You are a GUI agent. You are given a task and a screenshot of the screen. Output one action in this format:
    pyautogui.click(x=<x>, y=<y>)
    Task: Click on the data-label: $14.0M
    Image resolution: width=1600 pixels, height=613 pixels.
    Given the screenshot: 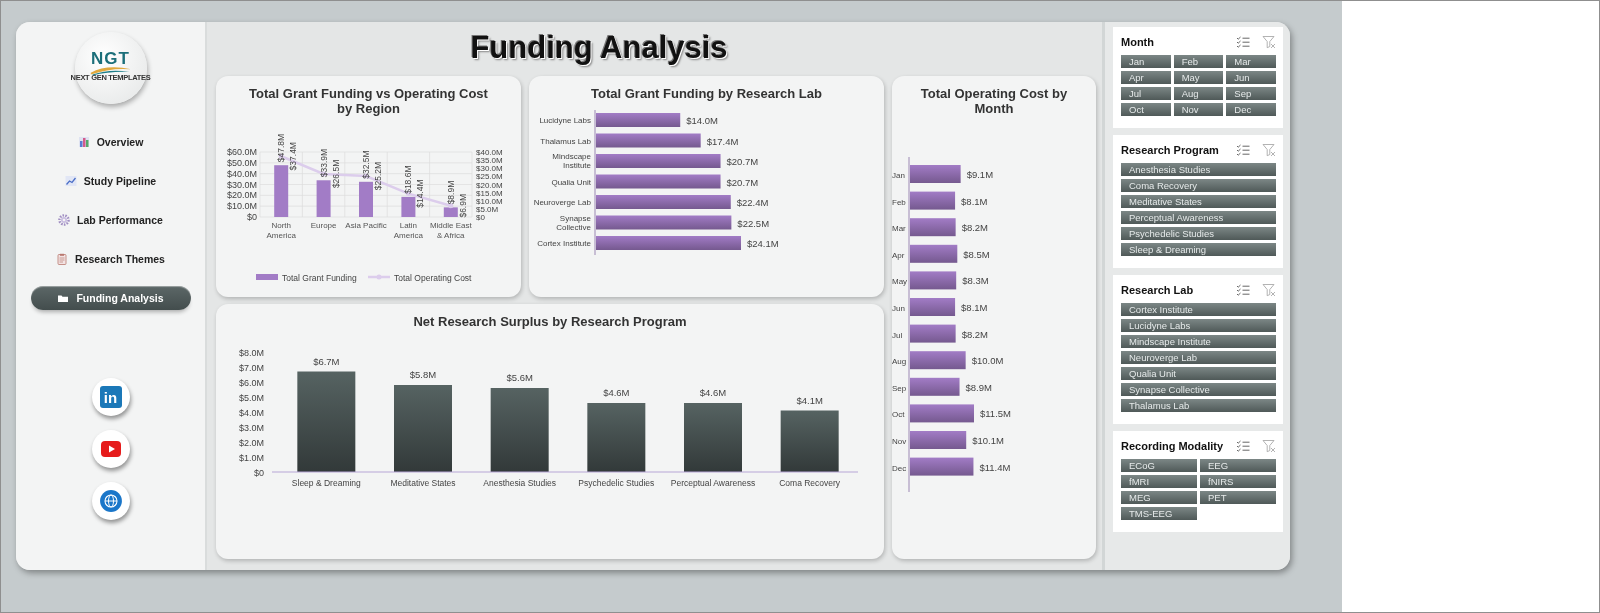 What is the action you would take?
    pyautogui.click(x=702, y=120)
    